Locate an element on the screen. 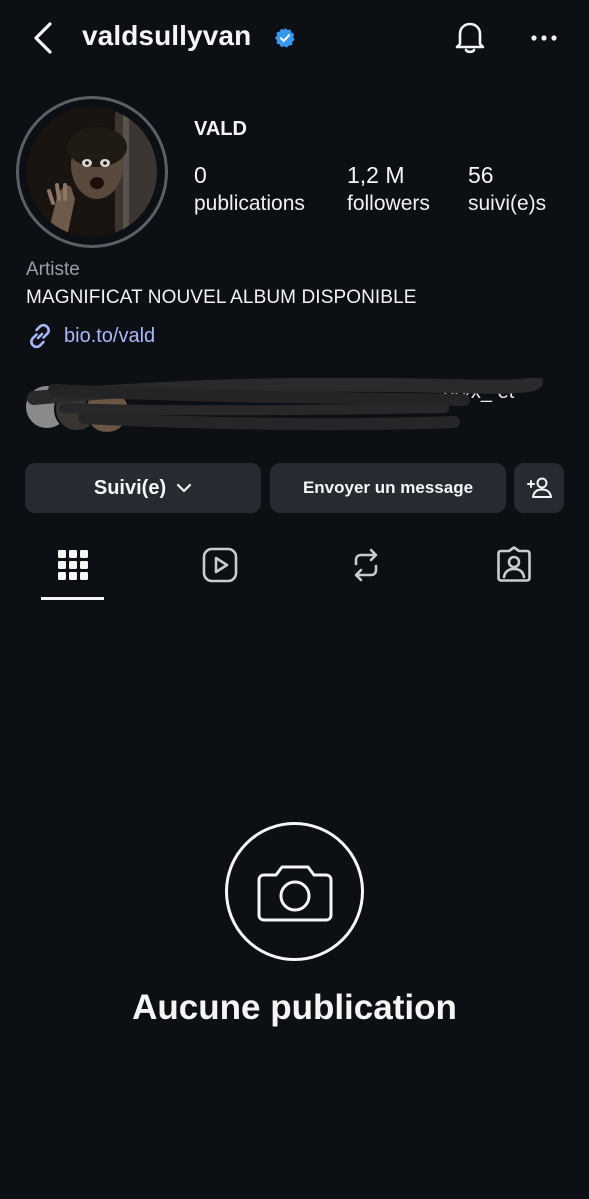 This screenshot has width=589, height=1199. link-text: bio.to/vald is located at coordinates (109, 336).